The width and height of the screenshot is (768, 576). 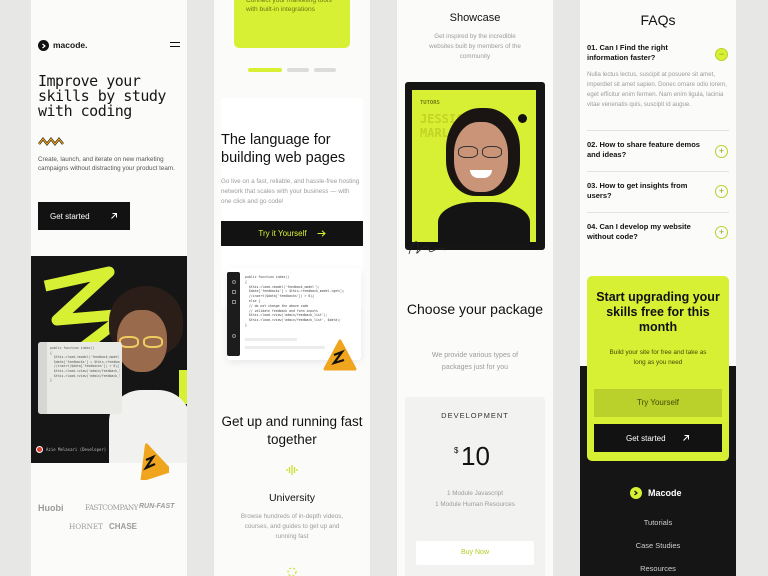 What do you see at coordinates (51, 141) in the screenshot?
I see `zigzag-icon` at bounding box center [51, 141].